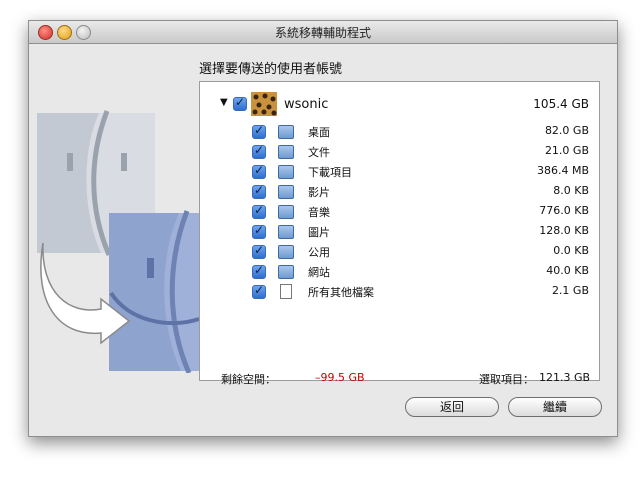 This screenshot has height=491, width=640. I want to click on music-folder-icon, so click(286, 212).